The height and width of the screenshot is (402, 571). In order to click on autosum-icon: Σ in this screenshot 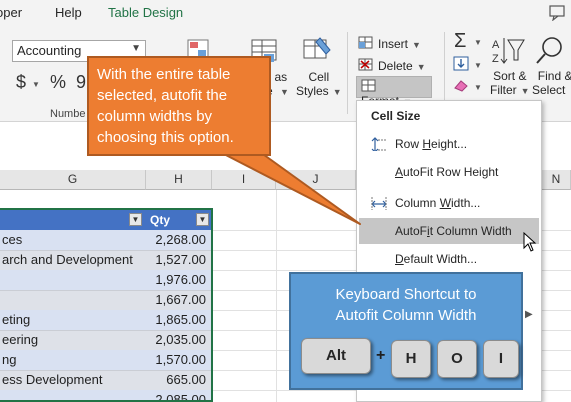, I will do `click(460, 41)`.